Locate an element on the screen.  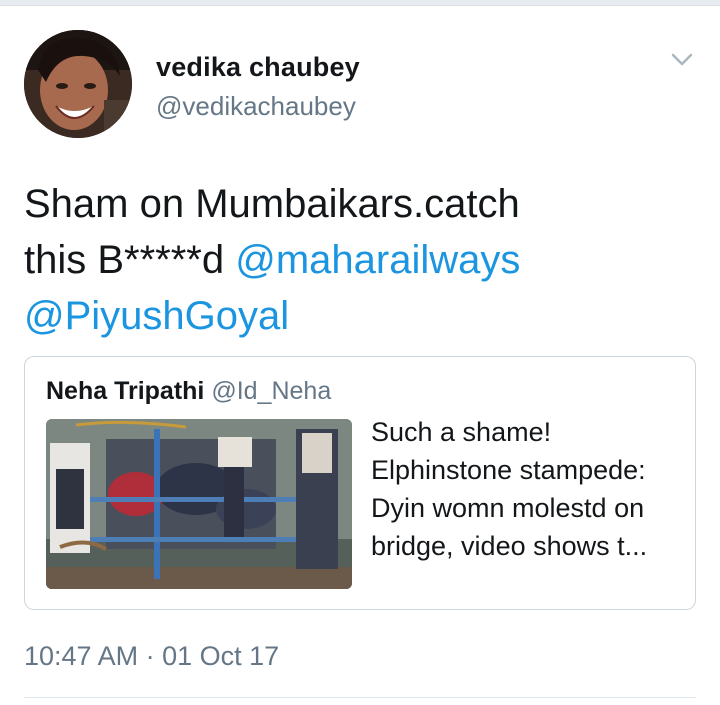
author-display-name: vedika chaubey is located at coordinates (258, 67).